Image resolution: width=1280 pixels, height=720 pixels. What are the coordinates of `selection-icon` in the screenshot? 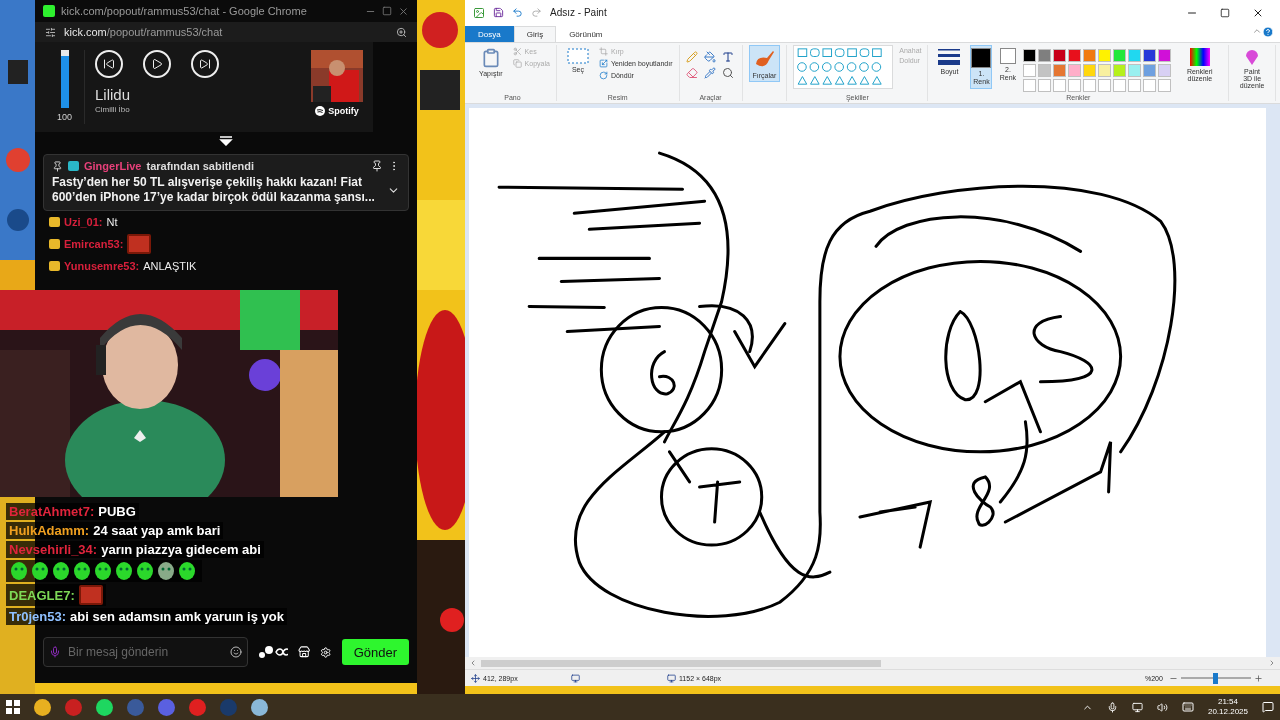 It's located at (577, 55).